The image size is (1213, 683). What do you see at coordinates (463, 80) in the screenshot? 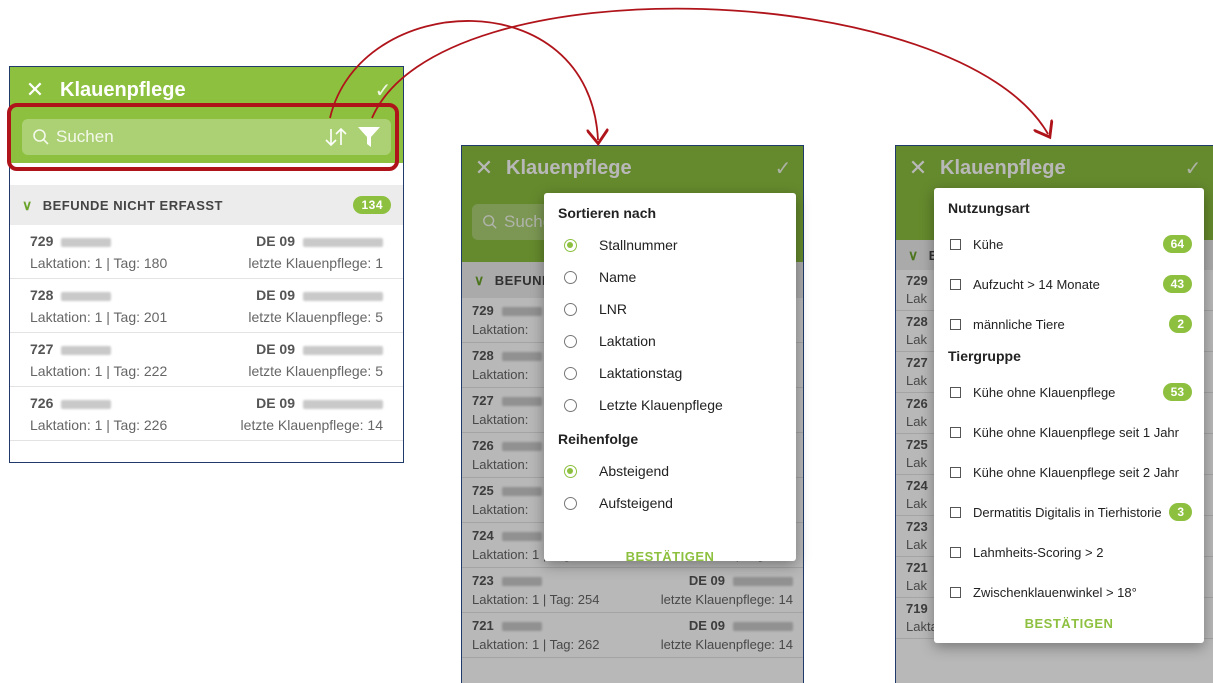
I see `arrow-to-sort-dialog` at bounding box center [463, 80].